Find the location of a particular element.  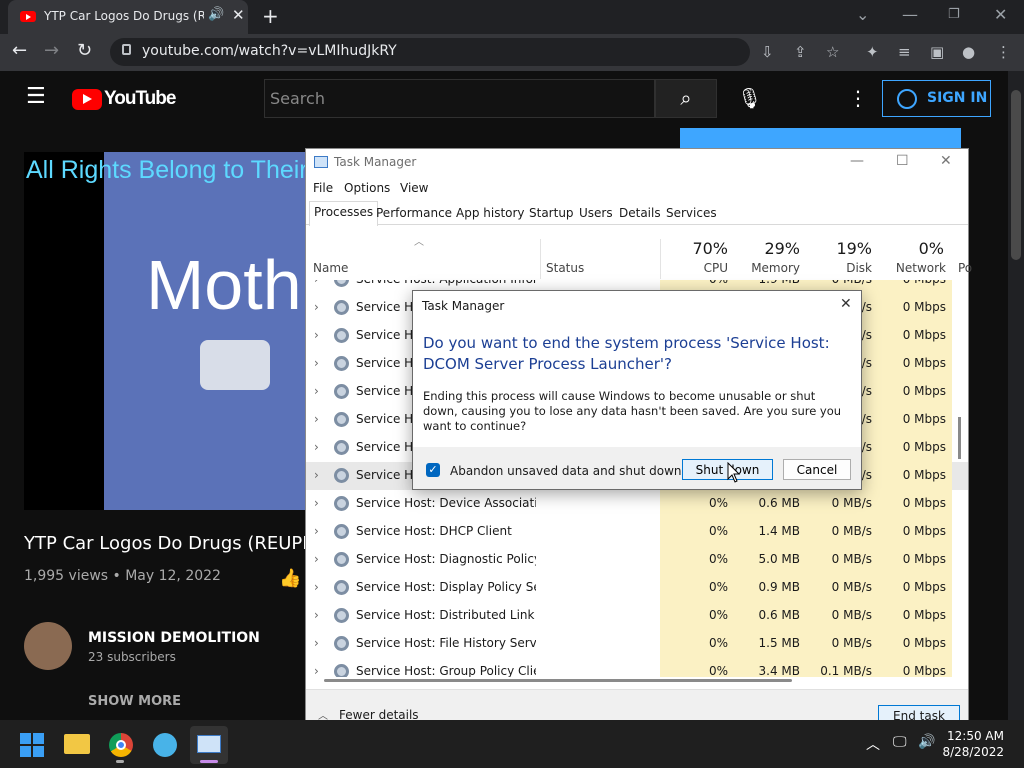

tab-details: Details is located at coordinates (640, 213).